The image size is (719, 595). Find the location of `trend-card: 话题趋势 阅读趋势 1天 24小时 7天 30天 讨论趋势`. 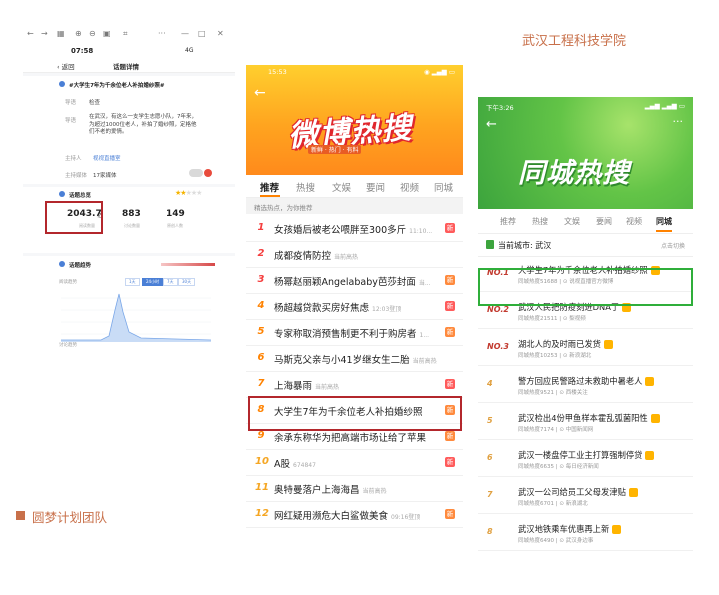

trend-card: 话题趋势 阅读趋势 1天 24小时 7天 30天 讨论趋势 is located at coordinates (129, 302).